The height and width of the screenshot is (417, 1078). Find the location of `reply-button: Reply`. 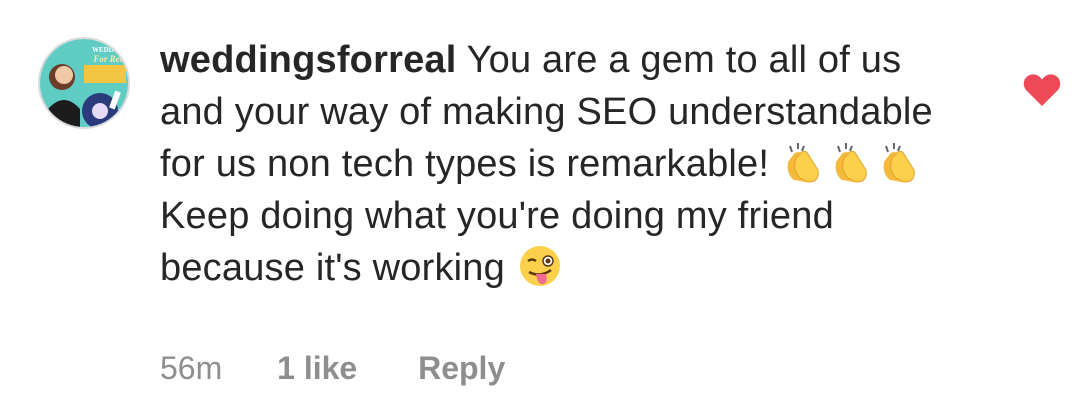

reply-button: Reply is located at coordinates (461, 368).